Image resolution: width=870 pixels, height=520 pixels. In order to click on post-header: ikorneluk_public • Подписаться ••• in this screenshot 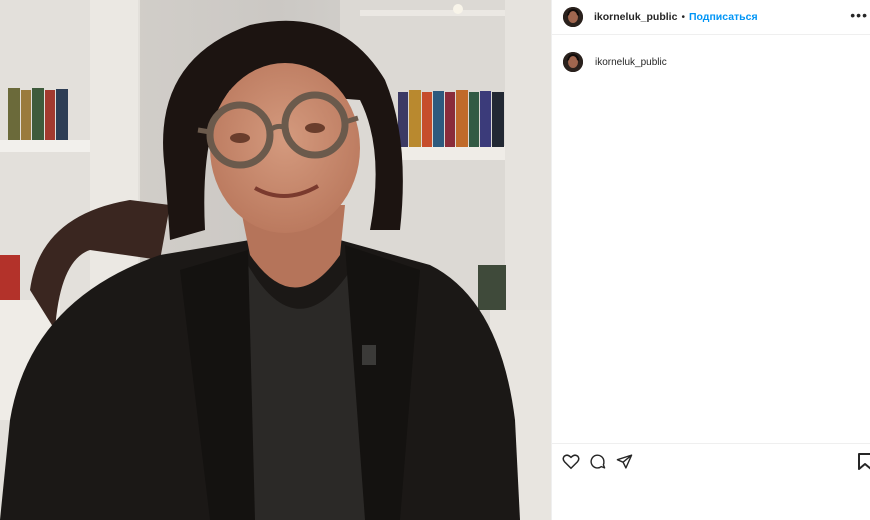, I will do `click(711, 17)`.